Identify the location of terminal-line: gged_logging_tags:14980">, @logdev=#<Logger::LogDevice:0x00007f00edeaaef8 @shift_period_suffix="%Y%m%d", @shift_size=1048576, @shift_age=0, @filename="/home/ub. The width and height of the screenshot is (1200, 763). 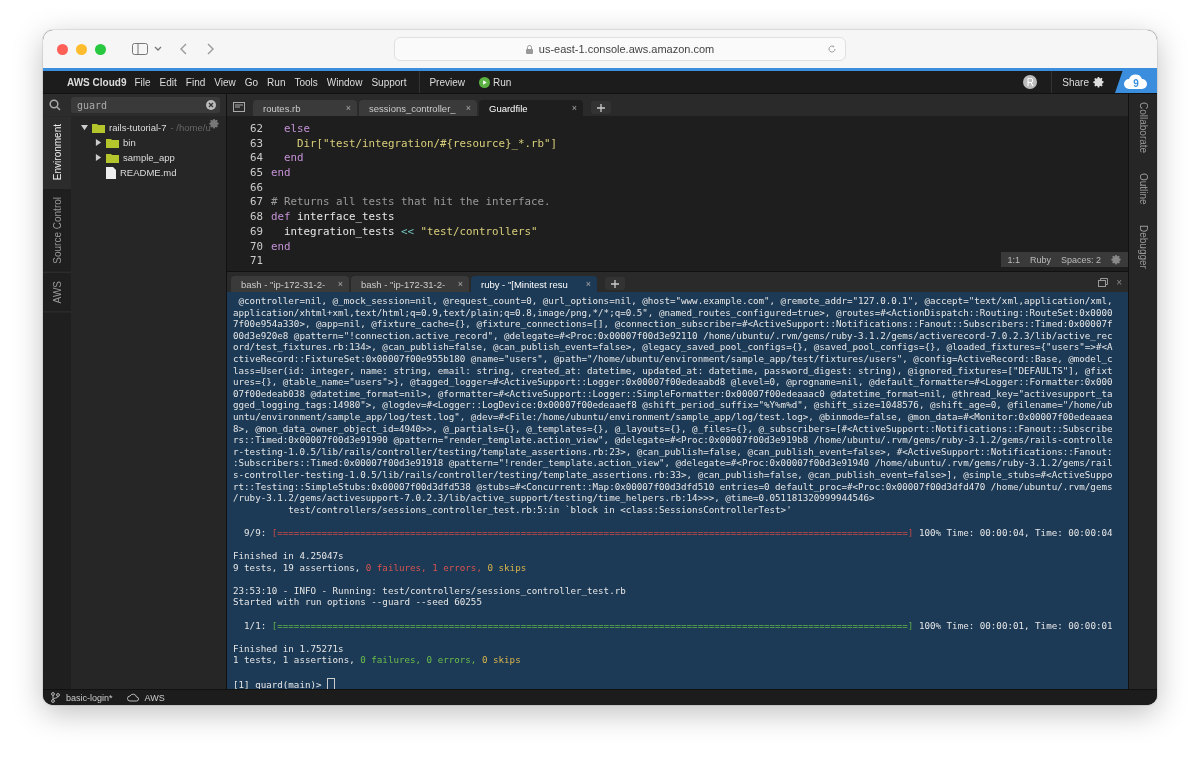
(673, 405).